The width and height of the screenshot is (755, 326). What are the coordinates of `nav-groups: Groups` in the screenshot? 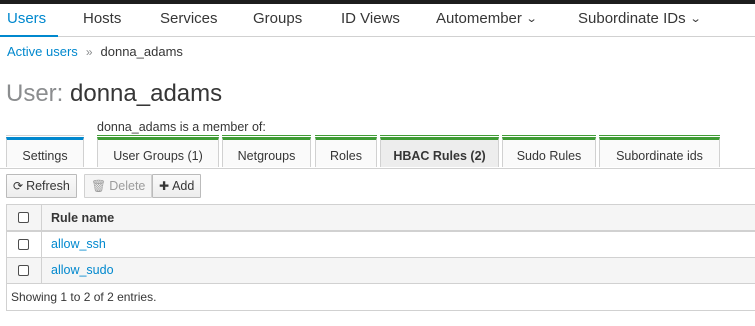 It's located at (277, 18).